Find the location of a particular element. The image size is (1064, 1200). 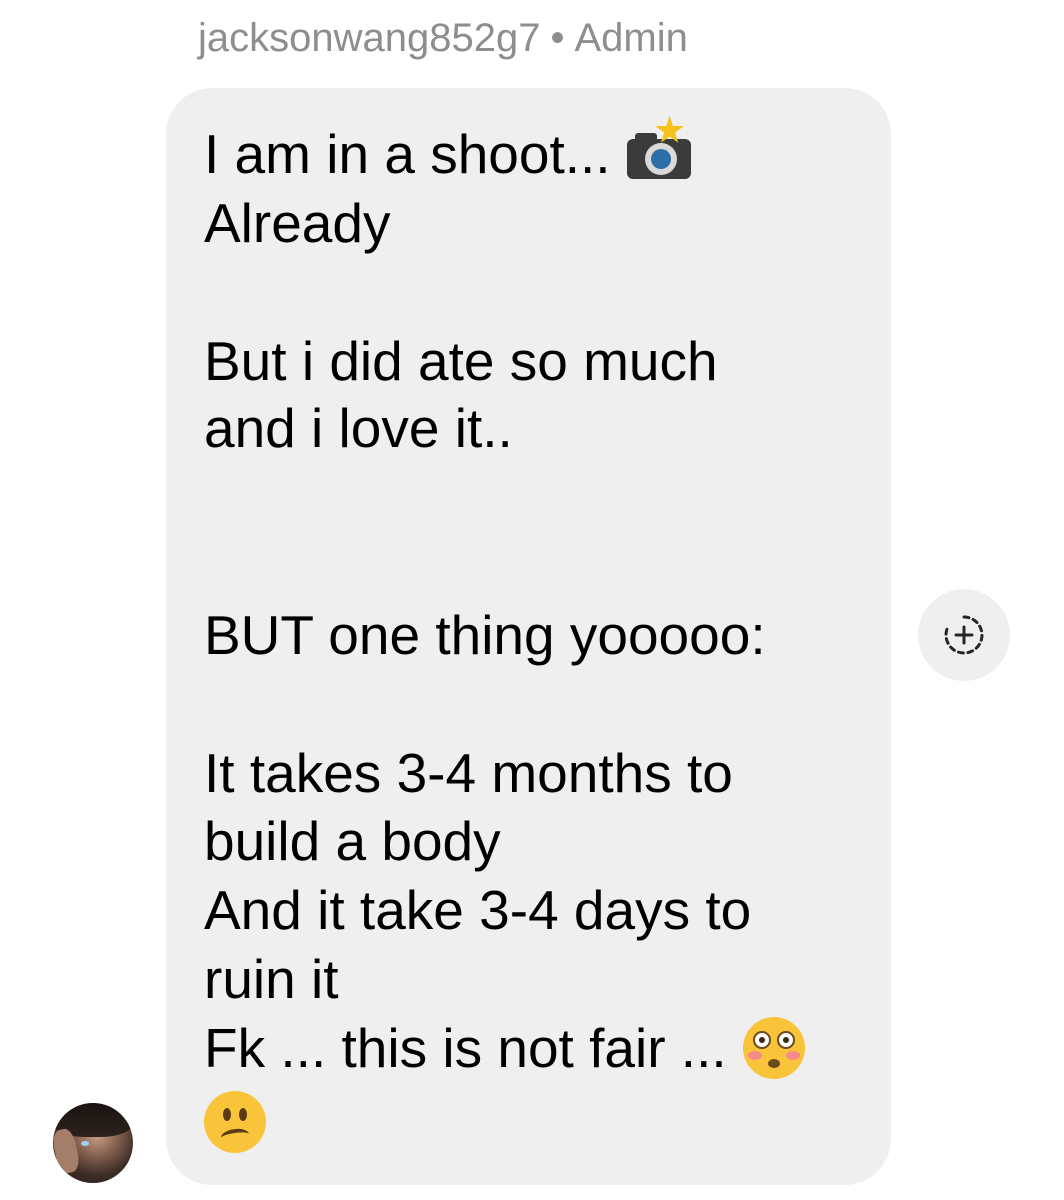

confused-face-icon is located at coordinates (235, 1122).